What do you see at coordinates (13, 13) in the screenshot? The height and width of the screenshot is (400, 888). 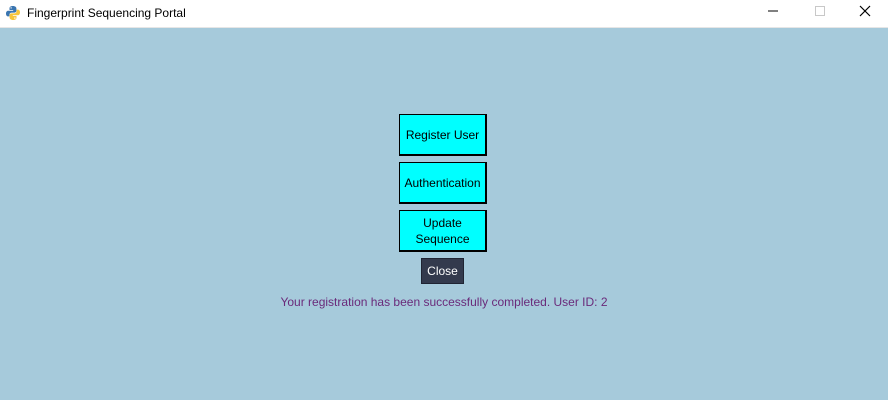 I see `python-icon` at bounding box center [13, 13].